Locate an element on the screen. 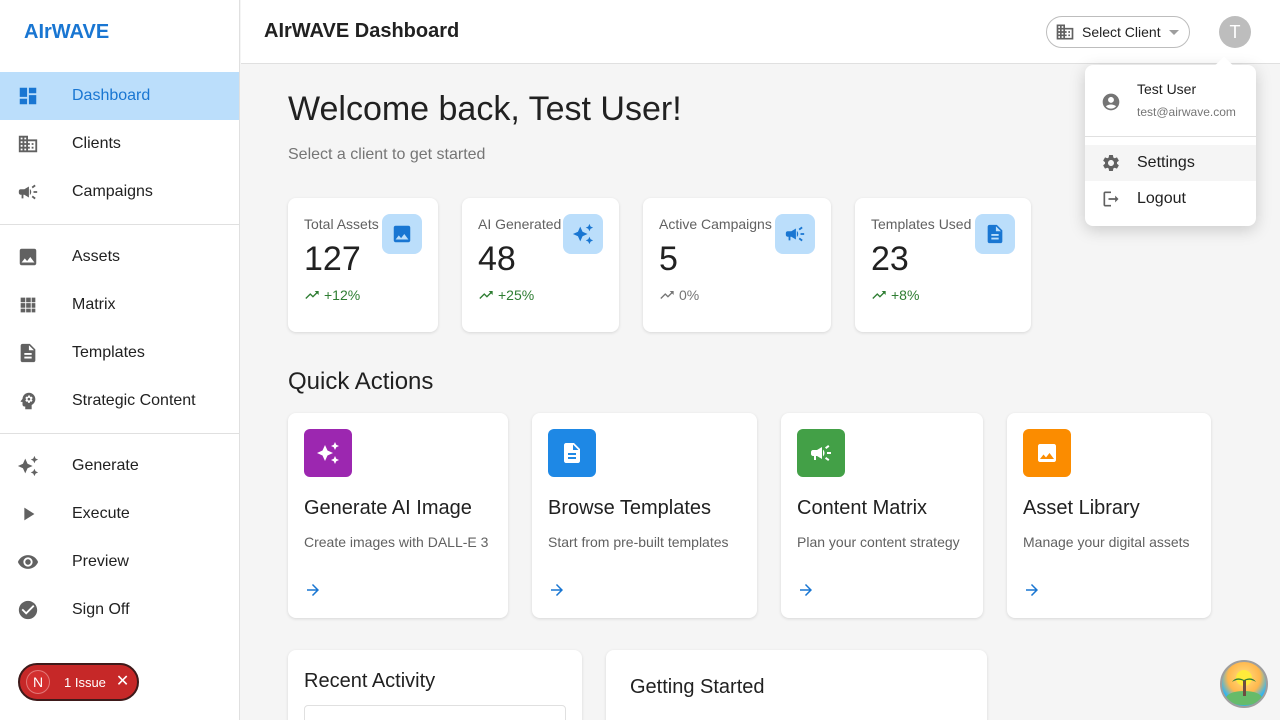  issue-badge: N 1 Issue ✕ is located at coordinates (78, 682).